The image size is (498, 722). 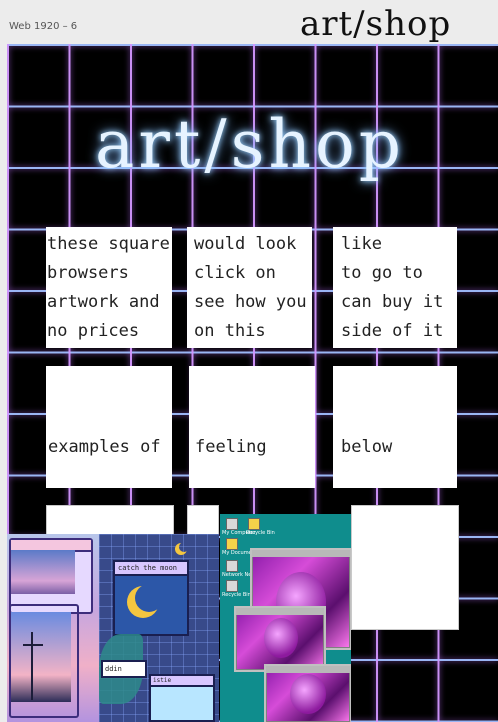 What do you see at coordinates (41, 657) in the screenshot?
I see `power-tower-scene` at bounding box center [41, 657].